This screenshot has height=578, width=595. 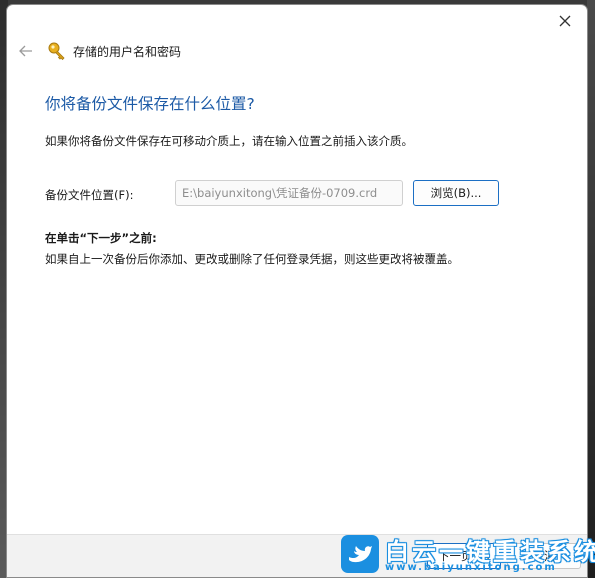 What do you see at coordinates (89, 195) in the screenshot?
I see `backup-location-label: 备份文件位置(F):` at bounding box center [89, 195].